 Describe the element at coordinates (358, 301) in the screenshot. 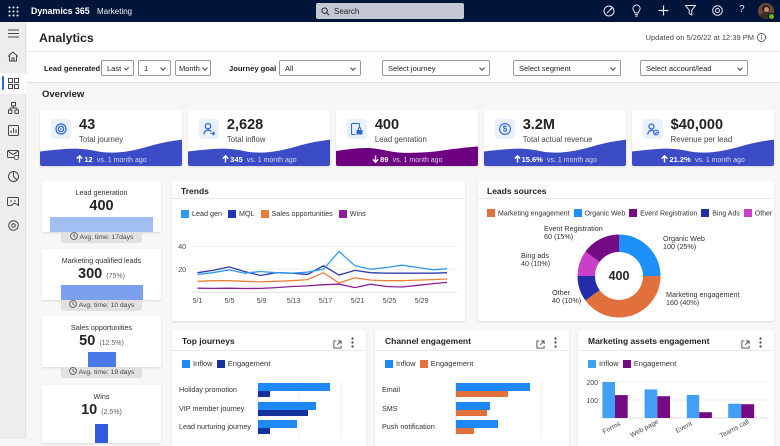

I see `svg-text: 5/21` at that location.